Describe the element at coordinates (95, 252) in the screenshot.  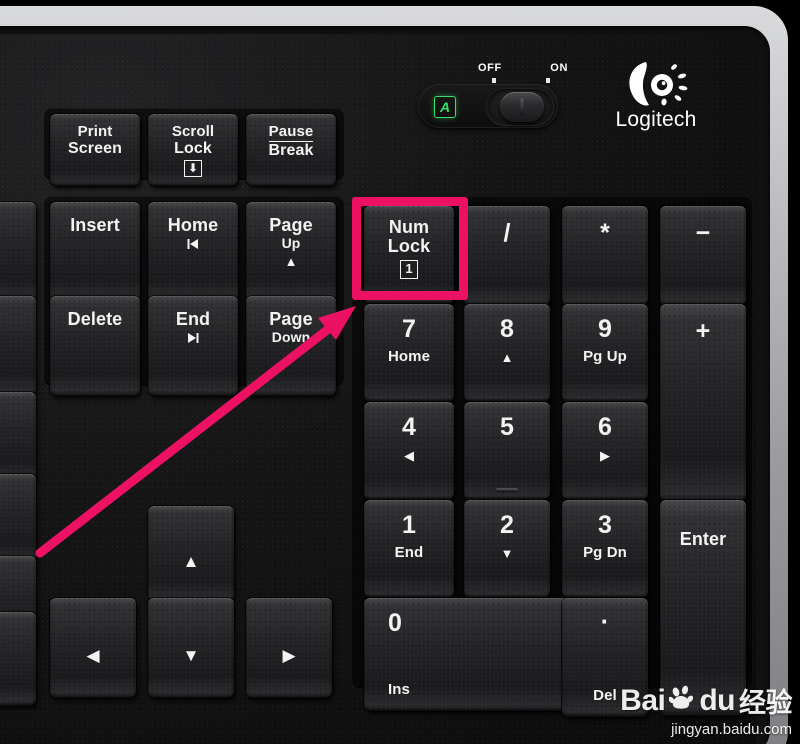
I see `key-insert: Insert` at that location.